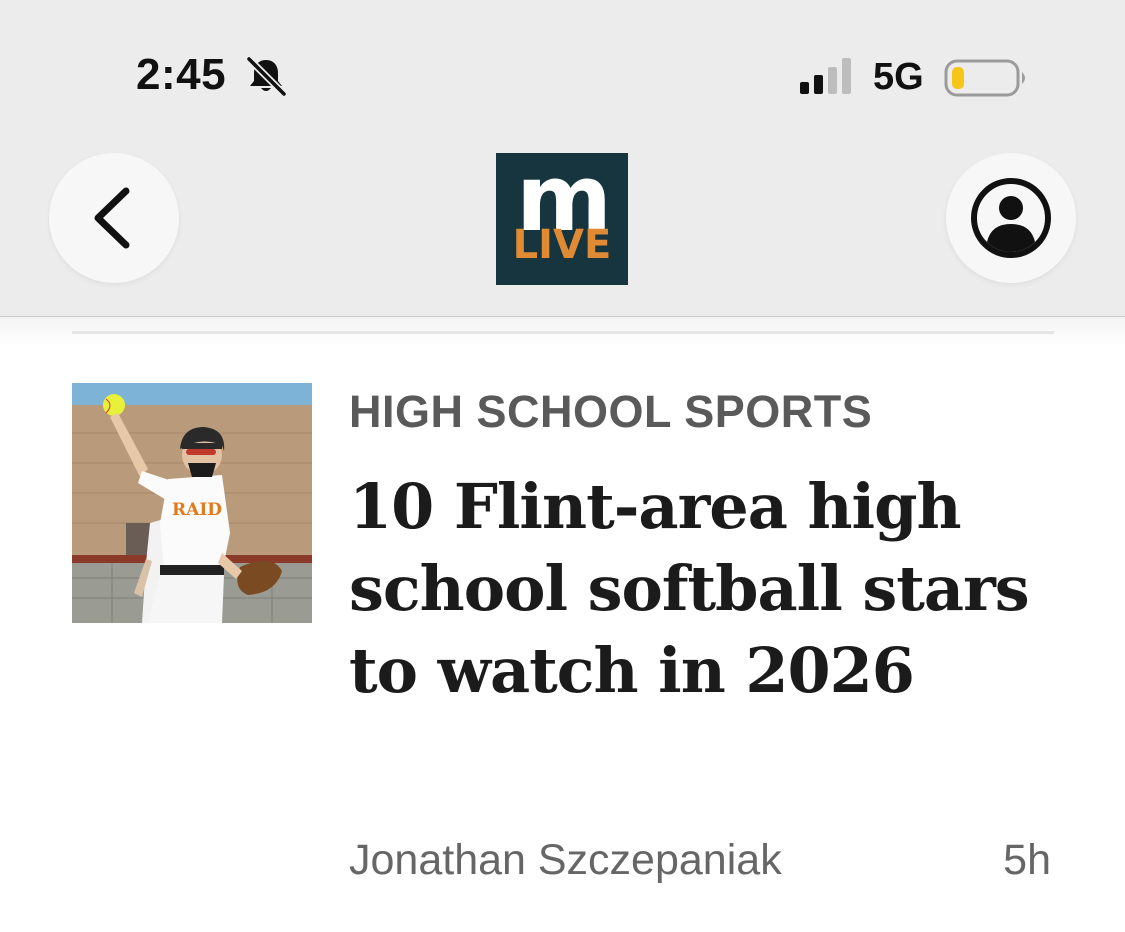 The image size is (1125, 932). What do you see at coordinates (197, 510) in the screenshot?
I see `svg-text: RAID` at bounding box center [197, 510].